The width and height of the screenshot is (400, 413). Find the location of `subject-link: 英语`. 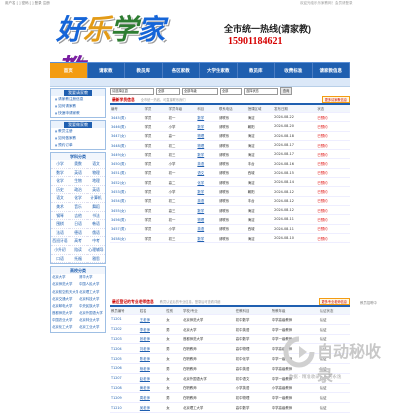

subject-link: 英语 is located at coordinates (96, 190).